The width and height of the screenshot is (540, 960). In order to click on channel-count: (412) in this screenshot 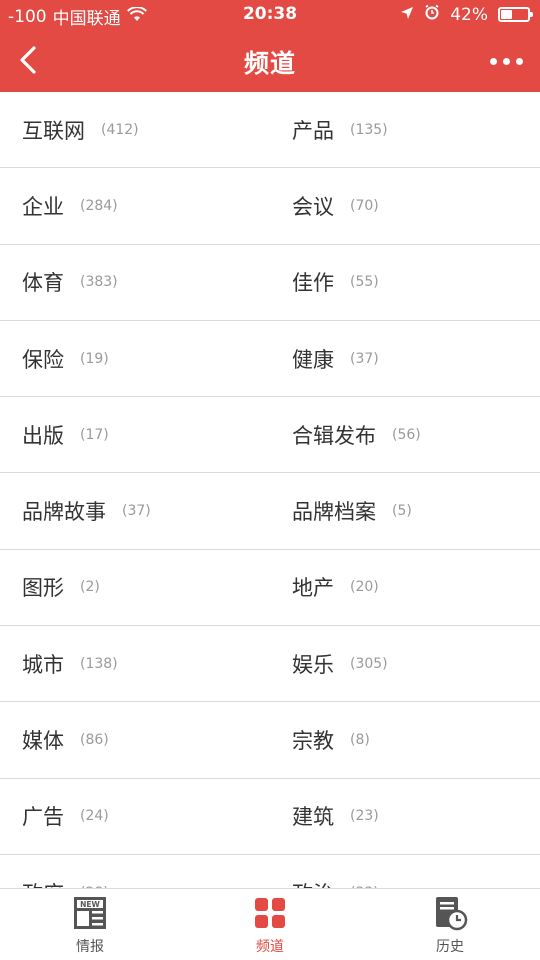, I will do `click(120, 129)`.